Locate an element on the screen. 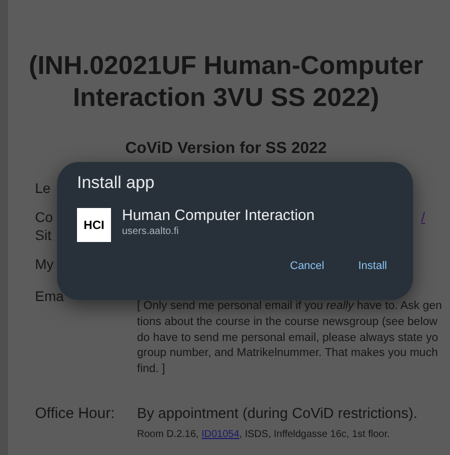  page-subtitle: CoViD Version for SS 2022 is located at coordinates (226, 148).